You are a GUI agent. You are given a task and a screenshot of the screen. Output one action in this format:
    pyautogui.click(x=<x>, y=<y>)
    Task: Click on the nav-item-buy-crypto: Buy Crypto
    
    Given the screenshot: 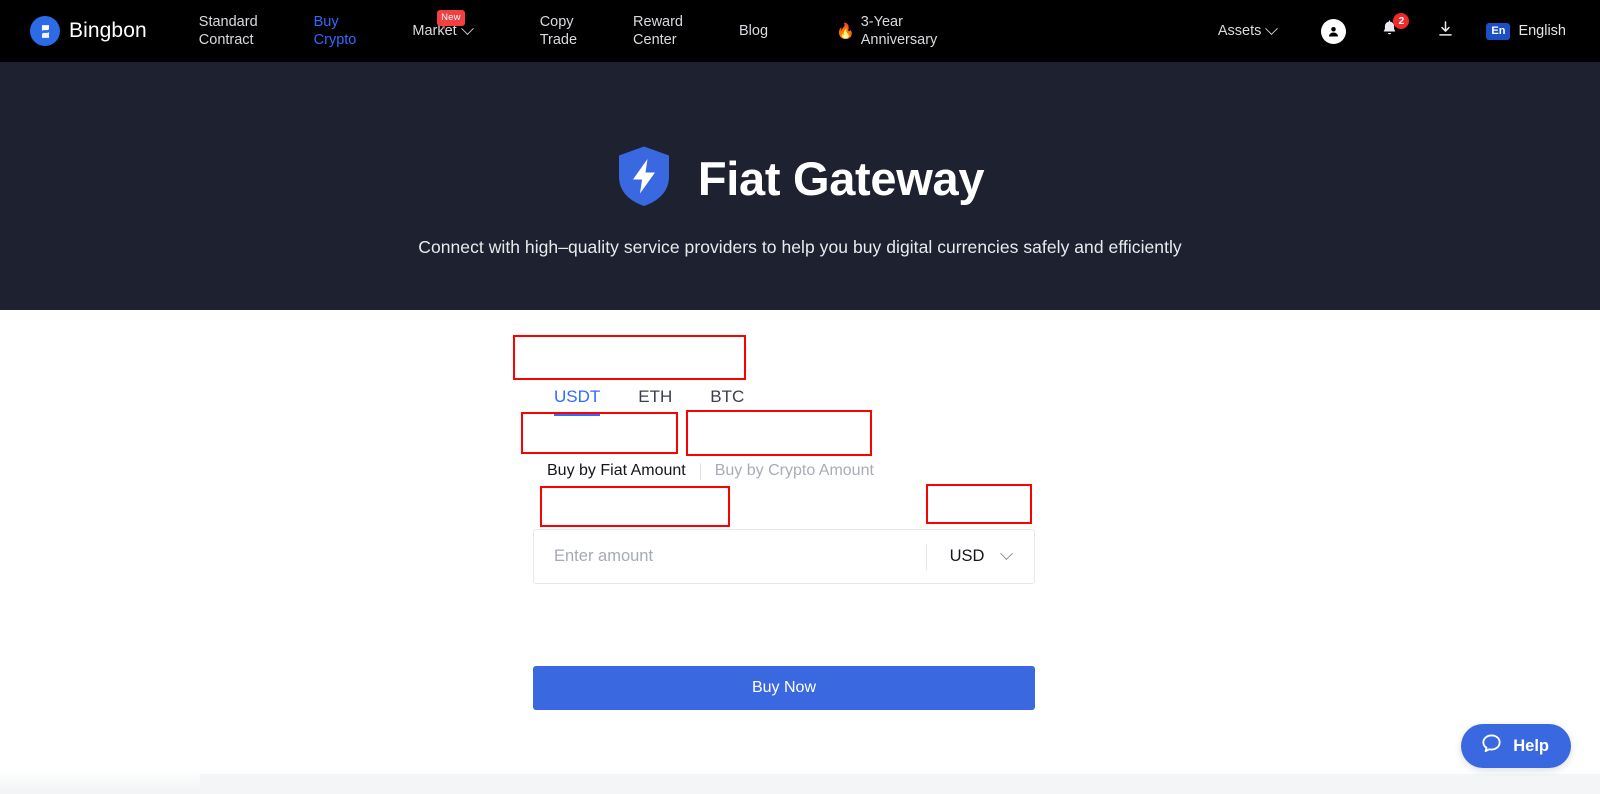 What is the action you would take?
    pyautogui.click(x=335, y=31)
    